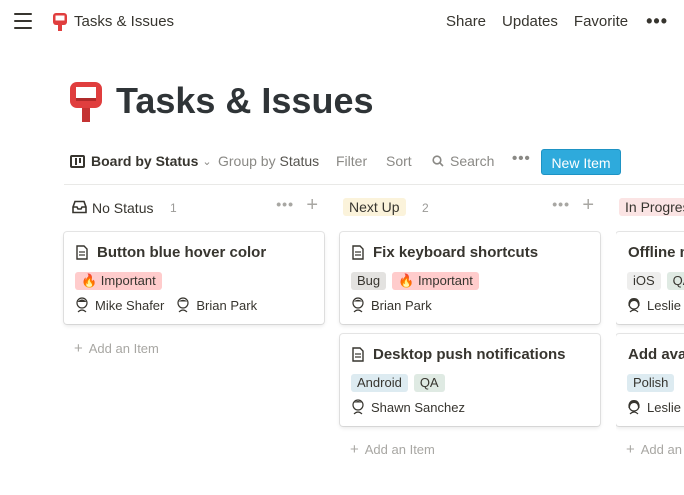  Describe the element at coordinates (374, 207) in the screenshot. I see `column-title: Next Up` at that location.